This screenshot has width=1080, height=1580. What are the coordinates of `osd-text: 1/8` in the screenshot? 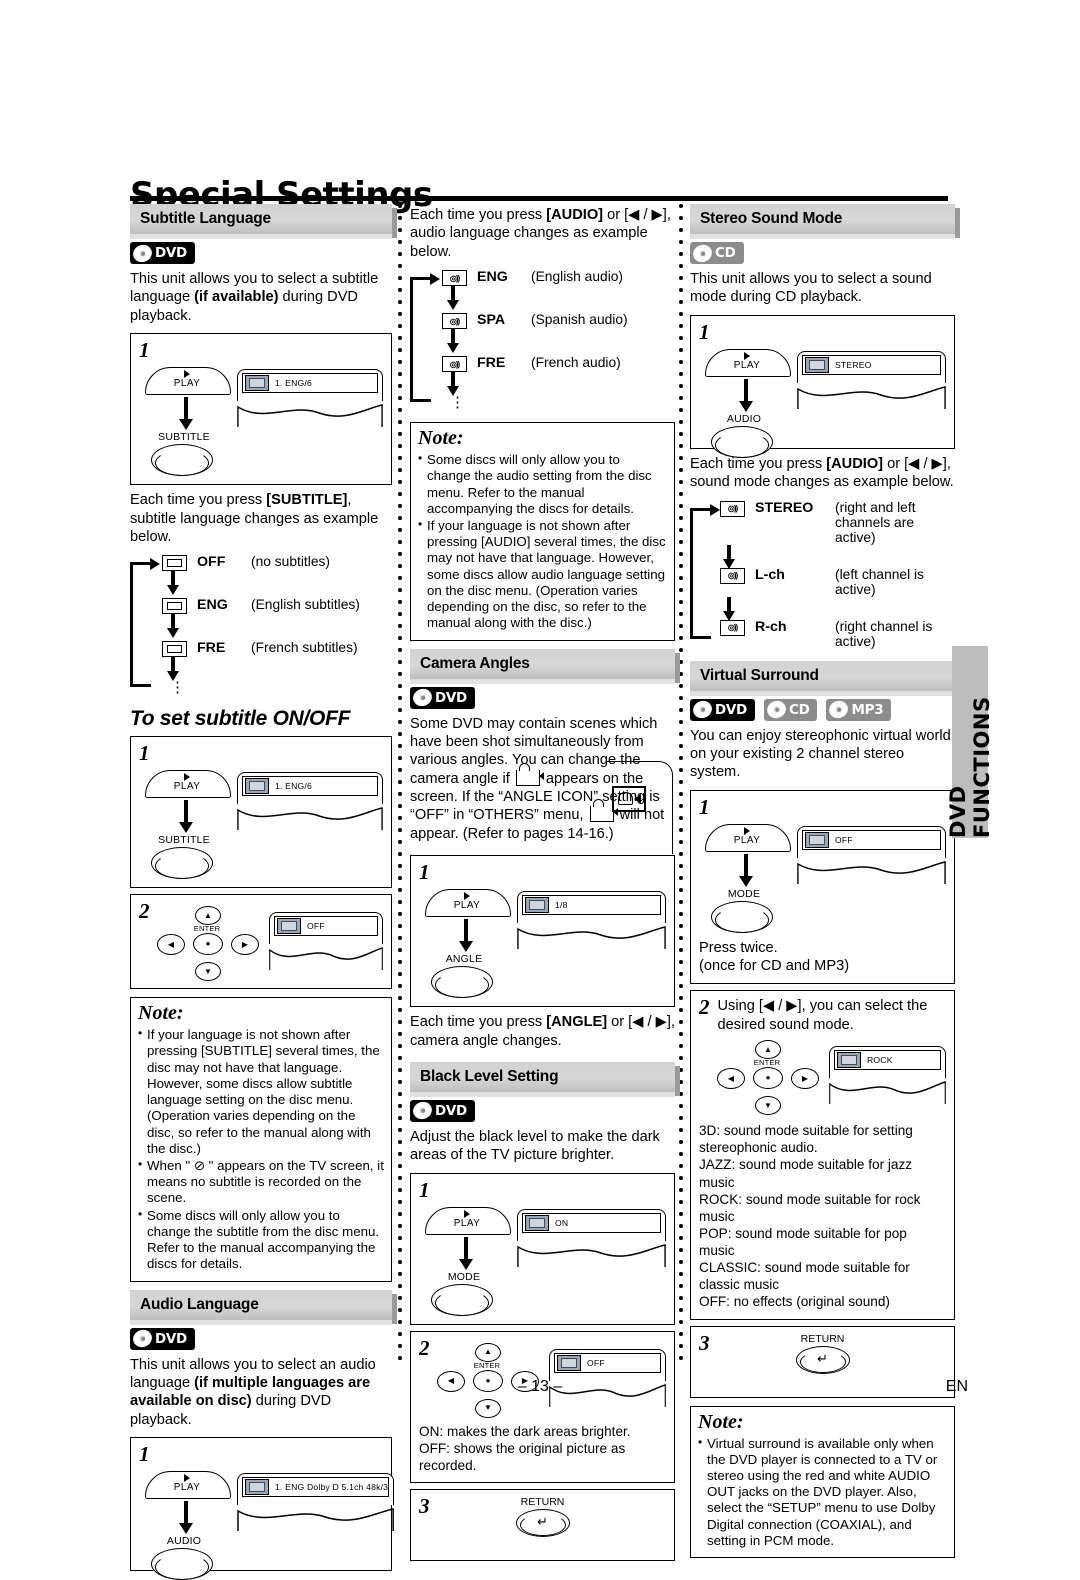 It's located at (561, 905).